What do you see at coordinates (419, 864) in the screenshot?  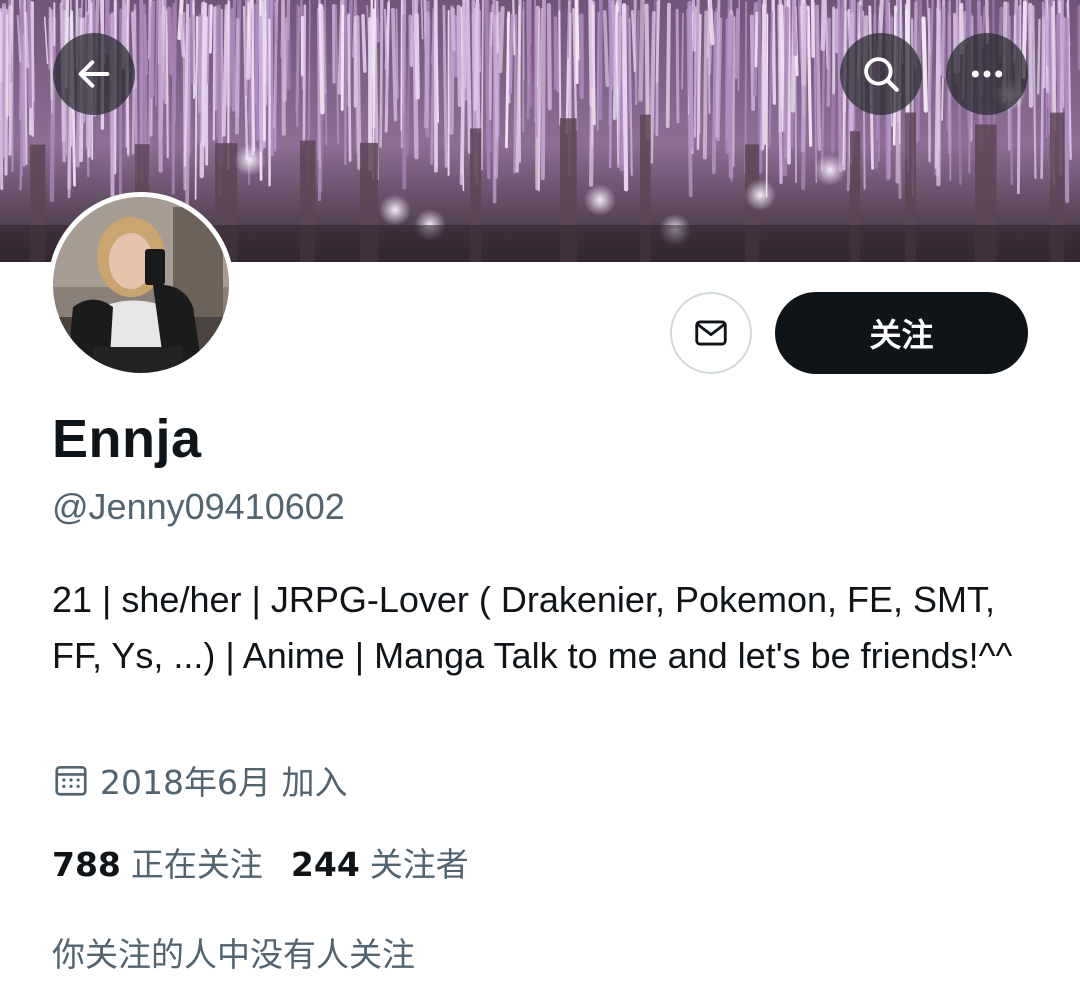 I see `followers-label: 关注者` at bounding box center [419, 864].